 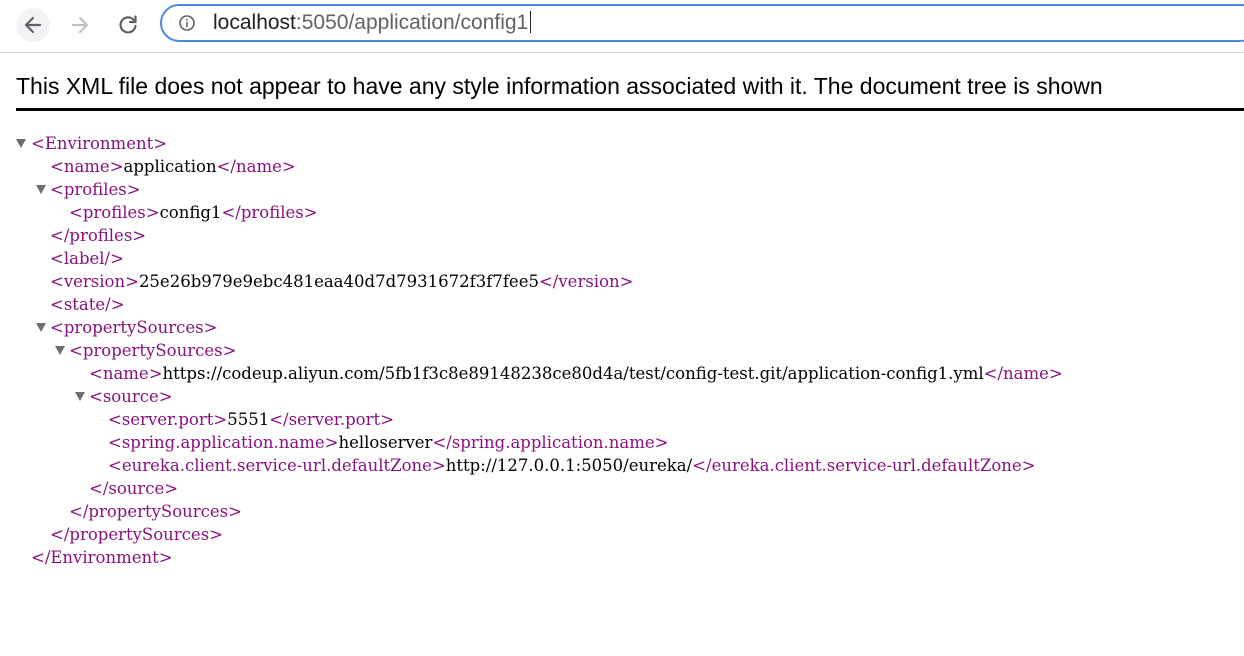 I want to click on xml-tag: <state/>, so click(x=87, y=304).